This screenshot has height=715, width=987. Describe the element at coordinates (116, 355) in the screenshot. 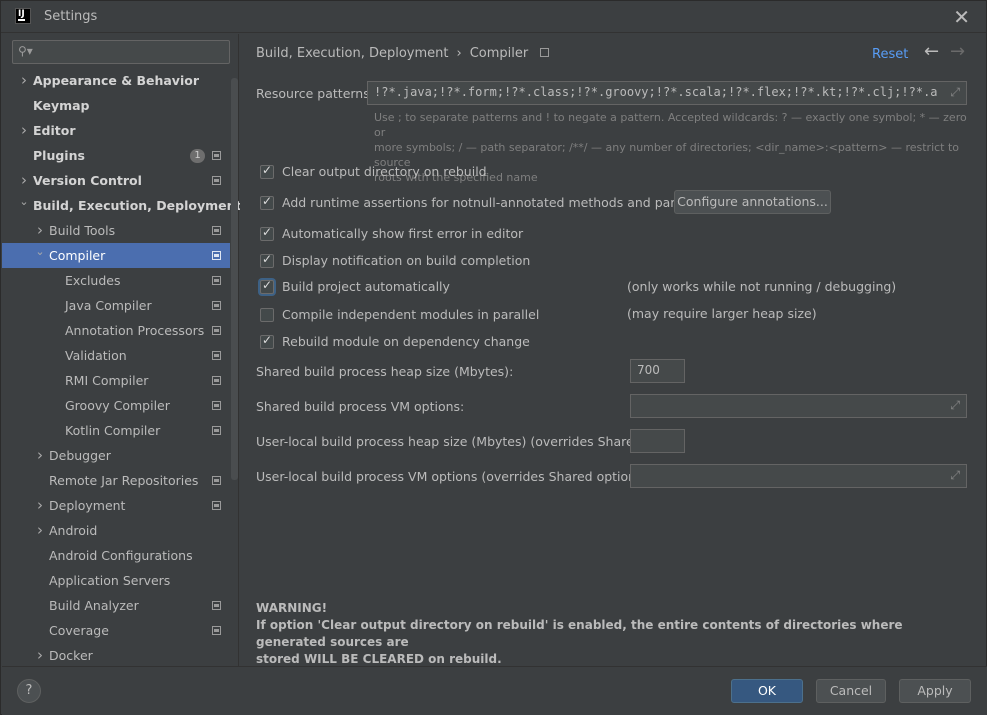

I see `sidebar-item-validation: Validation` at that location.